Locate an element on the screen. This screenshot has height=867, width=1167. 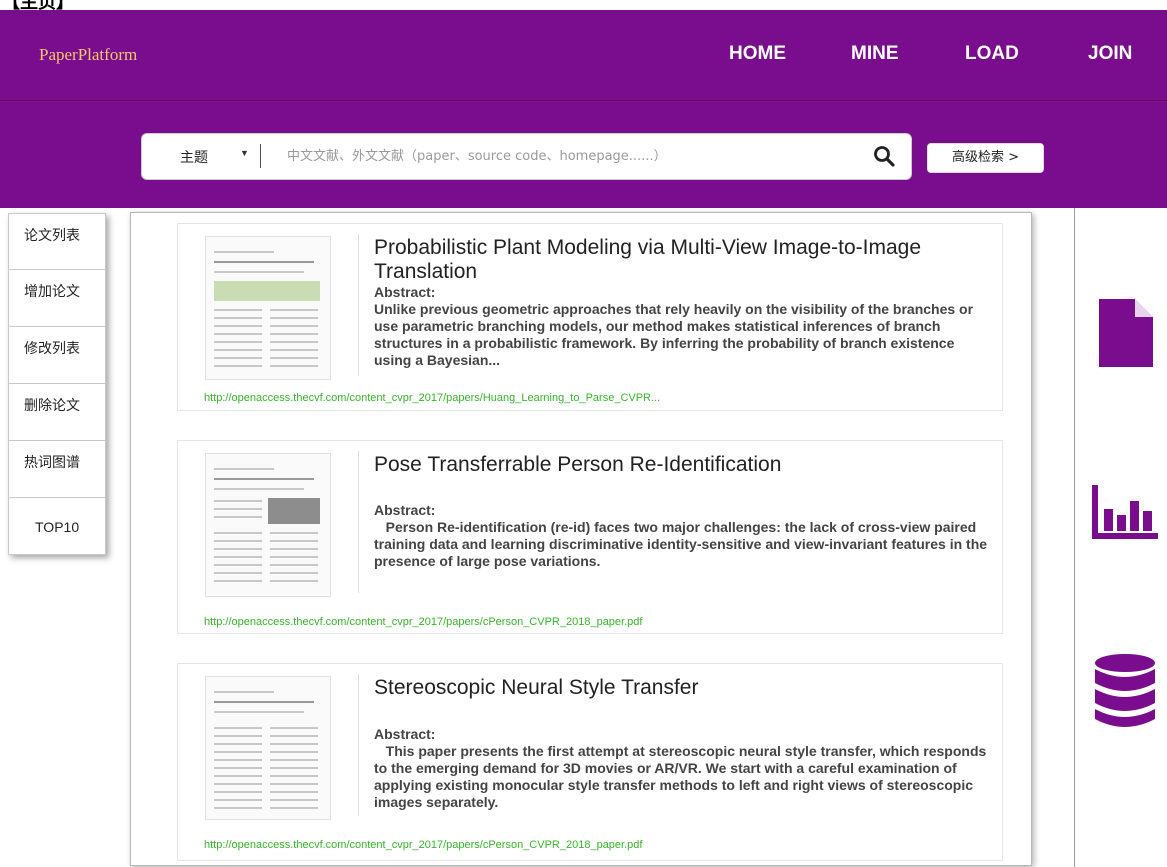
caret-down-icon: ▼ is located at coordinates (244, 153).